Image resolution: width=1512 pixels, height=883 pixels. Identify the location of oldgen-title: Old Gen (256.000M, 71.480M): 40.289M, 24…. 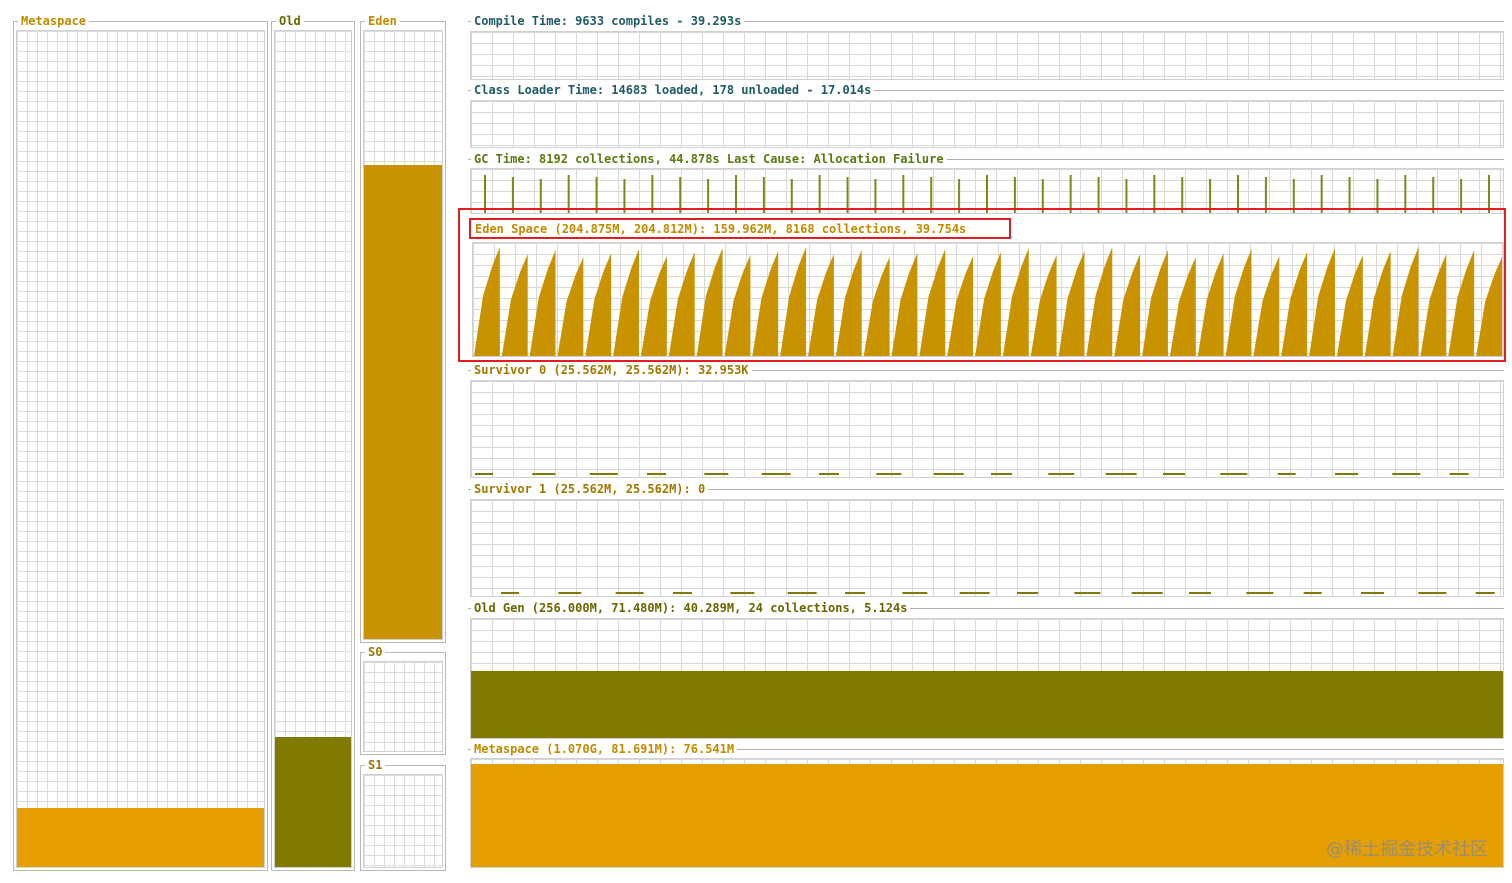
(691, 608).